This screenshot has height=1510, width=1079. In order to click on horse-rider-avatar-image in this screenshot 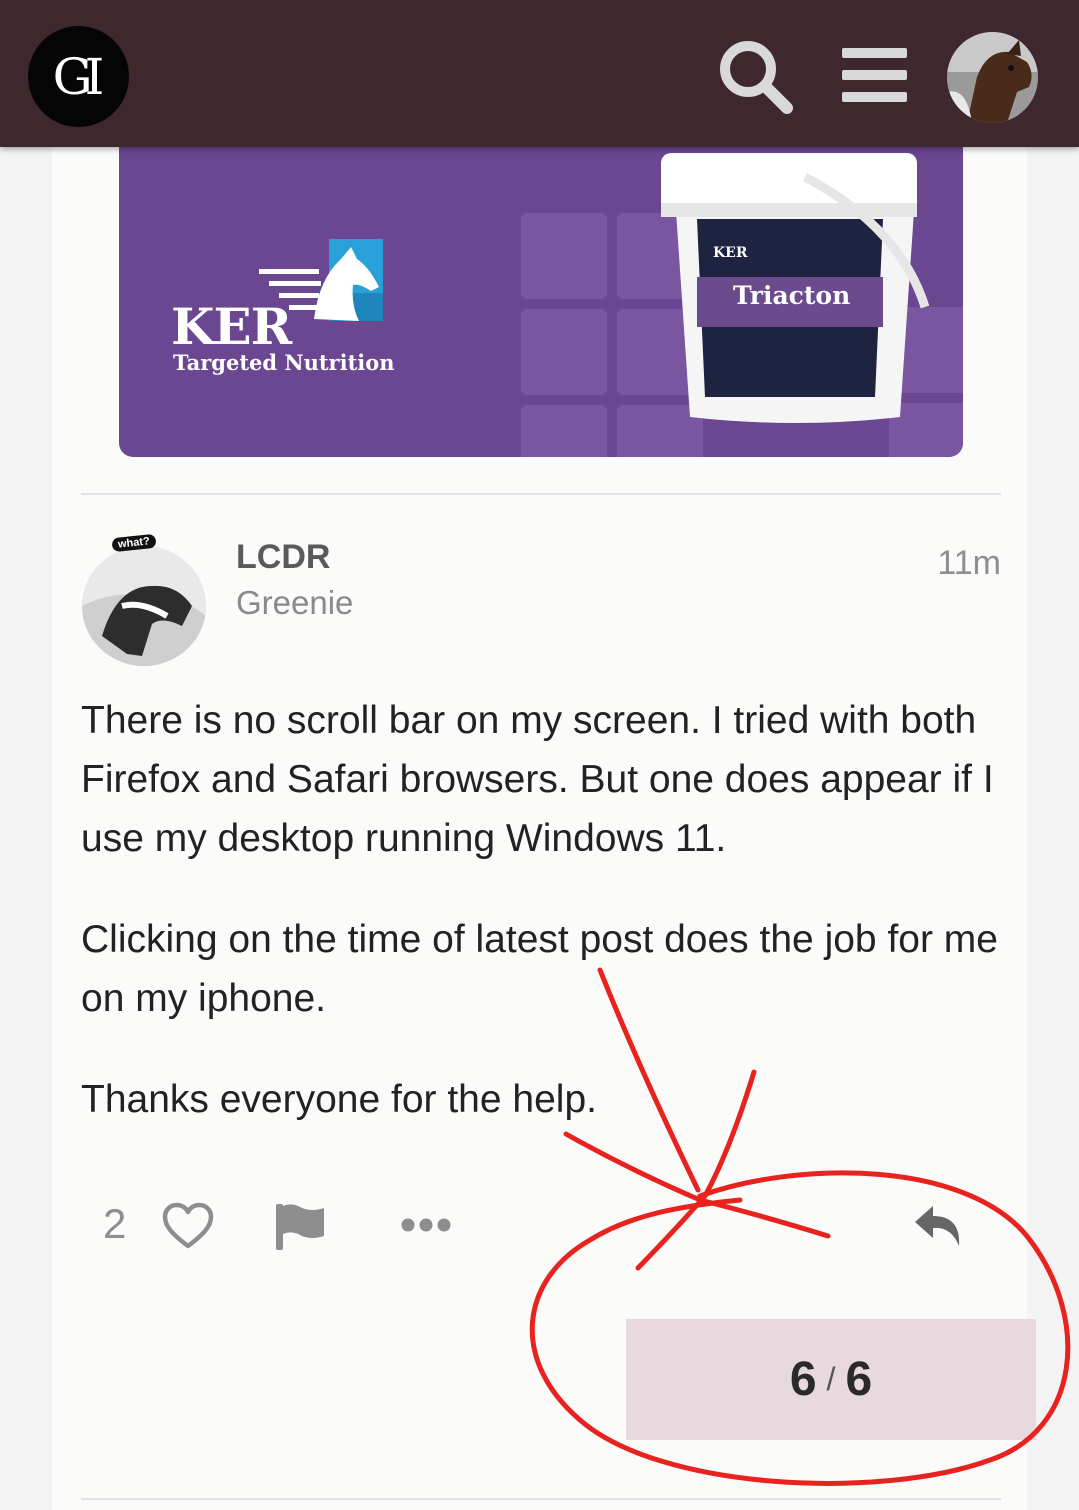, I will do `click(144, 606)`.